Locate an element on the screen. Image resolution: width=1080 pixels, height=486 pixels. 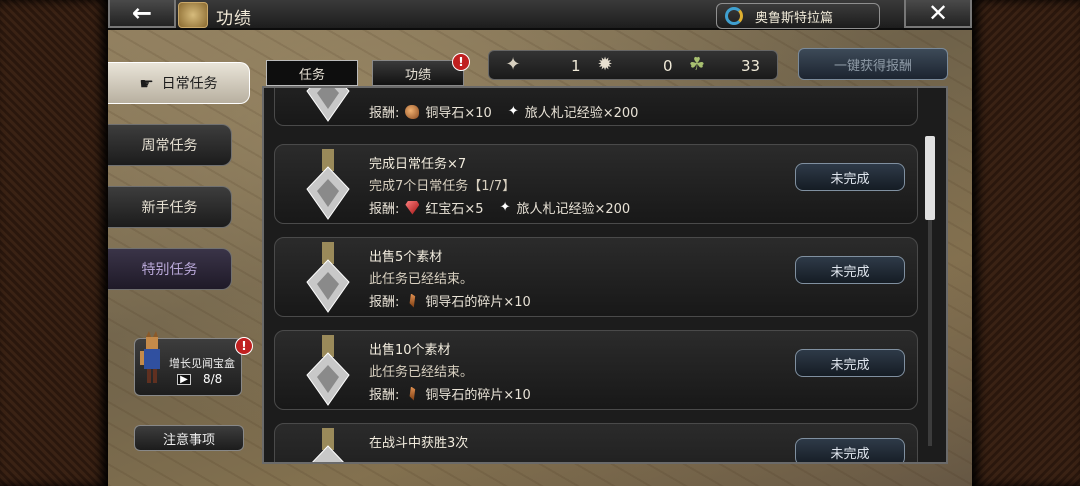
page-title: 功绩 is located at coordinates (234, 19).